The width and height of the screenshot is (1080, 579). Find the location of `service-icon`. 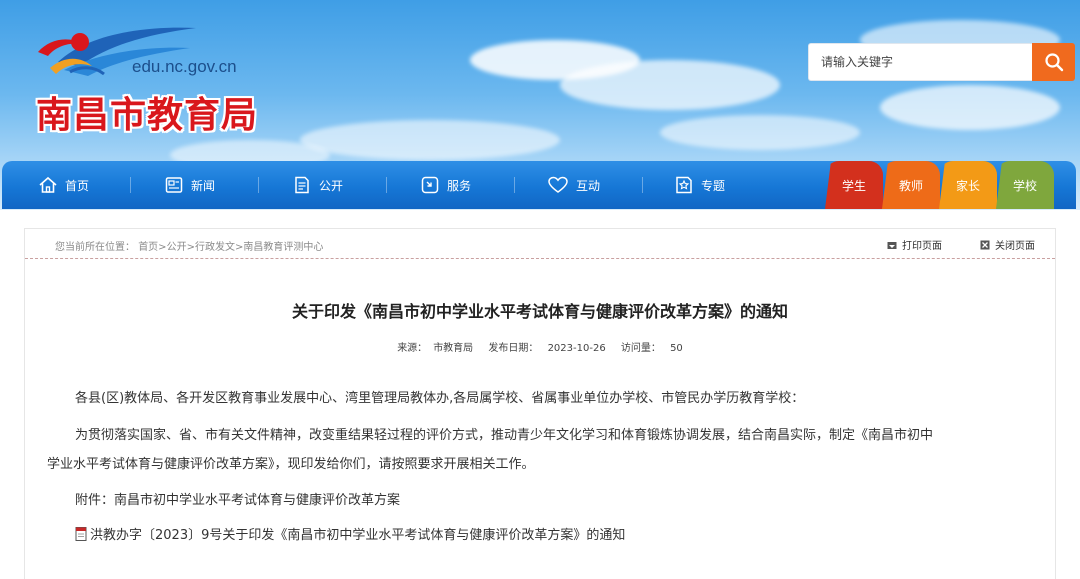

service-icon is located at coordinates (430, 185).